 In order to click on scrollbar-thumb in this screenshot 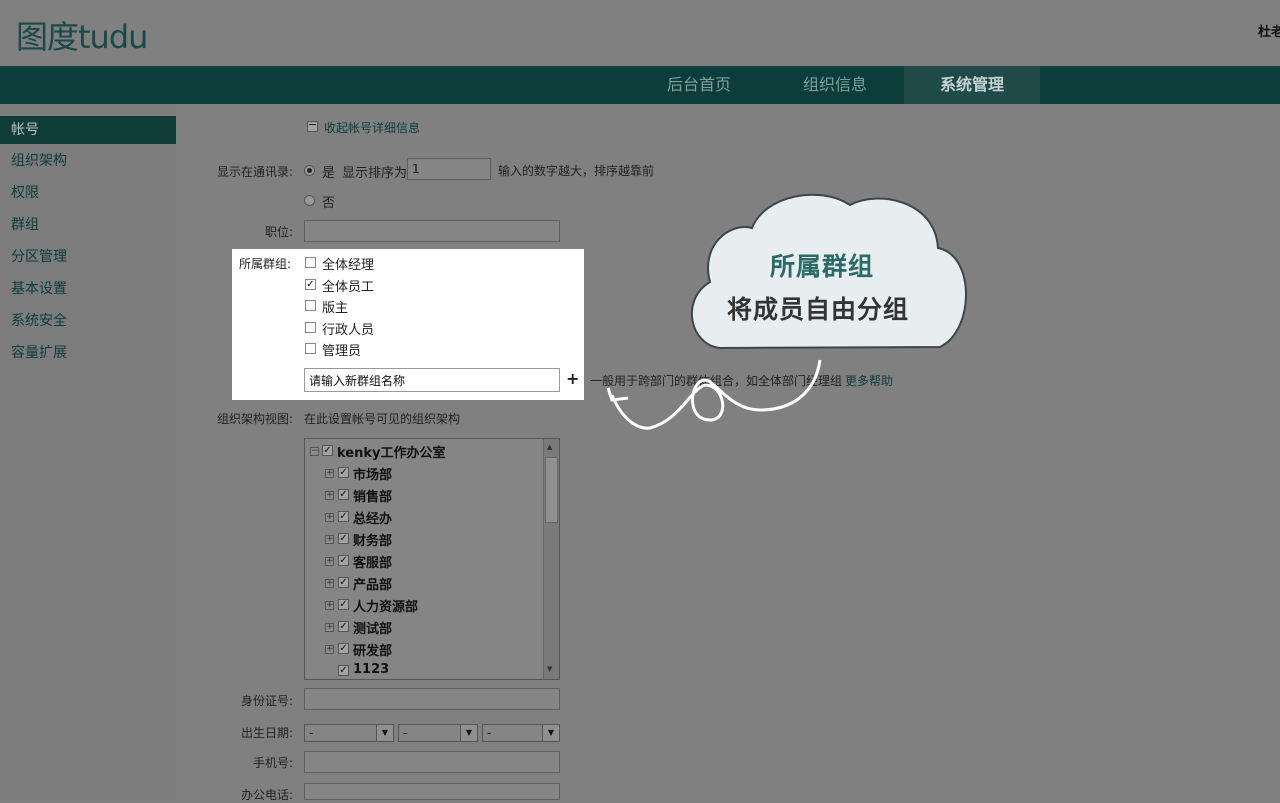, I will do `click(551, 490)`.